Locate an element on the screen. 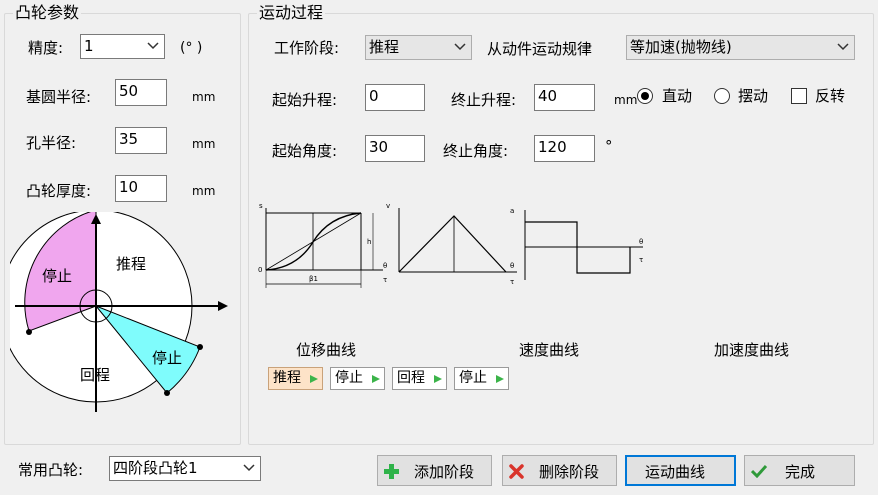  lift-unit: mm is located at coordinates (626, 100).